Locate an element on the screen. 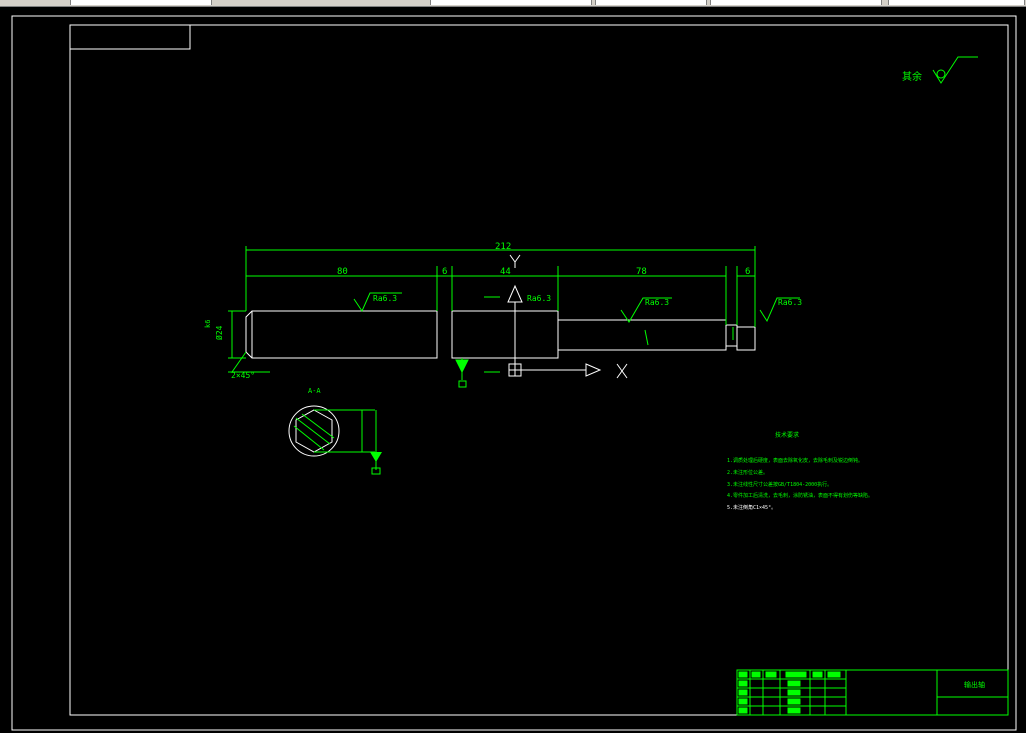  note-line-4: 4.零件加工后清洗，去毛刺，涂防锈油，表面不得有划伤等缺陷。 is located at coordinates (800, 495).